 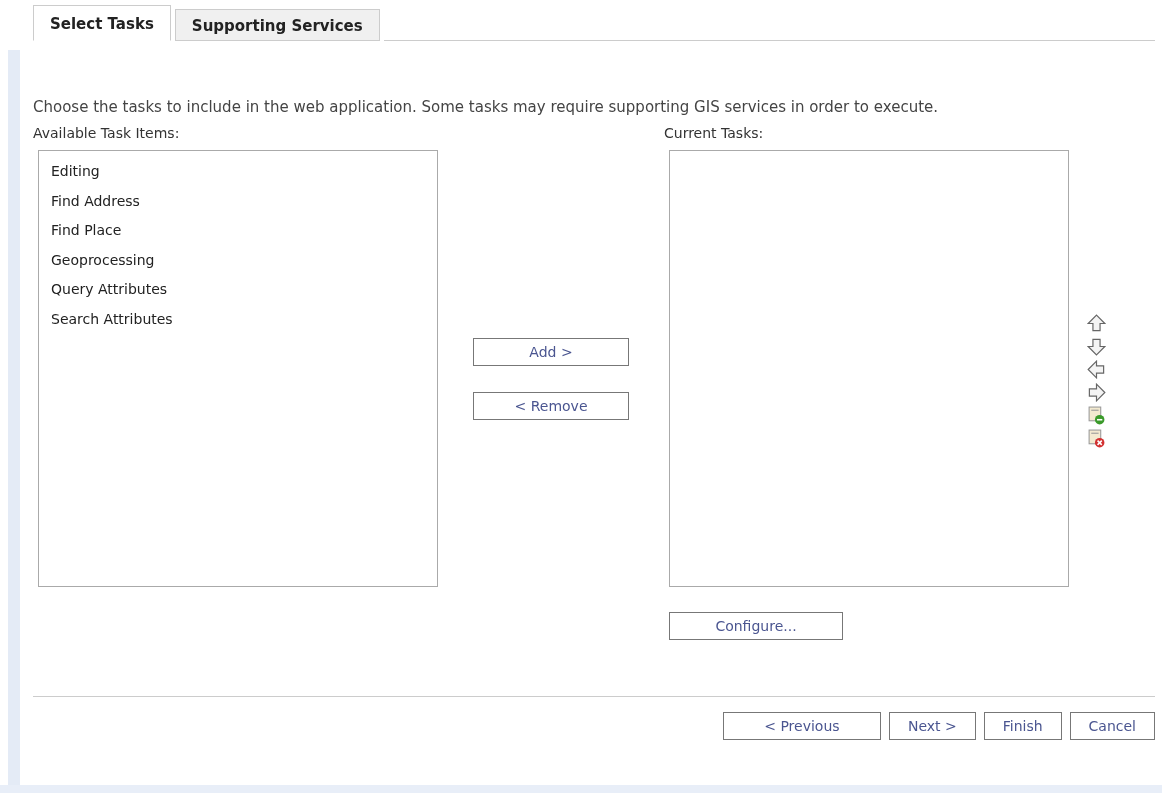 What do you see at coordinates (714, 134) in the screenshot?
I see `list-label: Current Tasks:` at bounding box center [714, 134].